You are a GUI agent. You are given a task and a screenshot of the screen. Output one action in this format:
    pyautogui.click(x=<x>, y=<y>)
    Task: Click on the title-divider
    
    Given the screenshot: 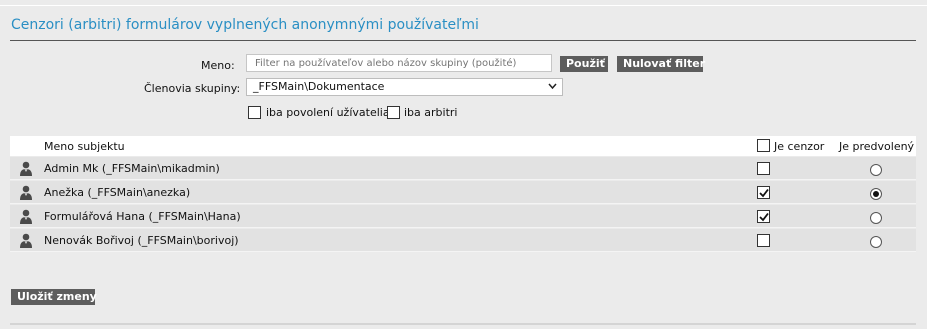 What is the action you would take?
    pyautogui.click(x=463, y=40)
    